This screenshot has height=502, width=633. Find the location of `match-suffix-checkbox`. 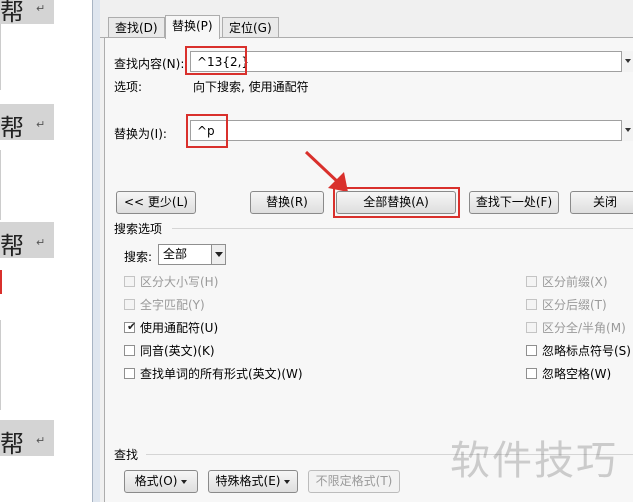

match-suffix-checkbox is located at coordinates (531, 304).